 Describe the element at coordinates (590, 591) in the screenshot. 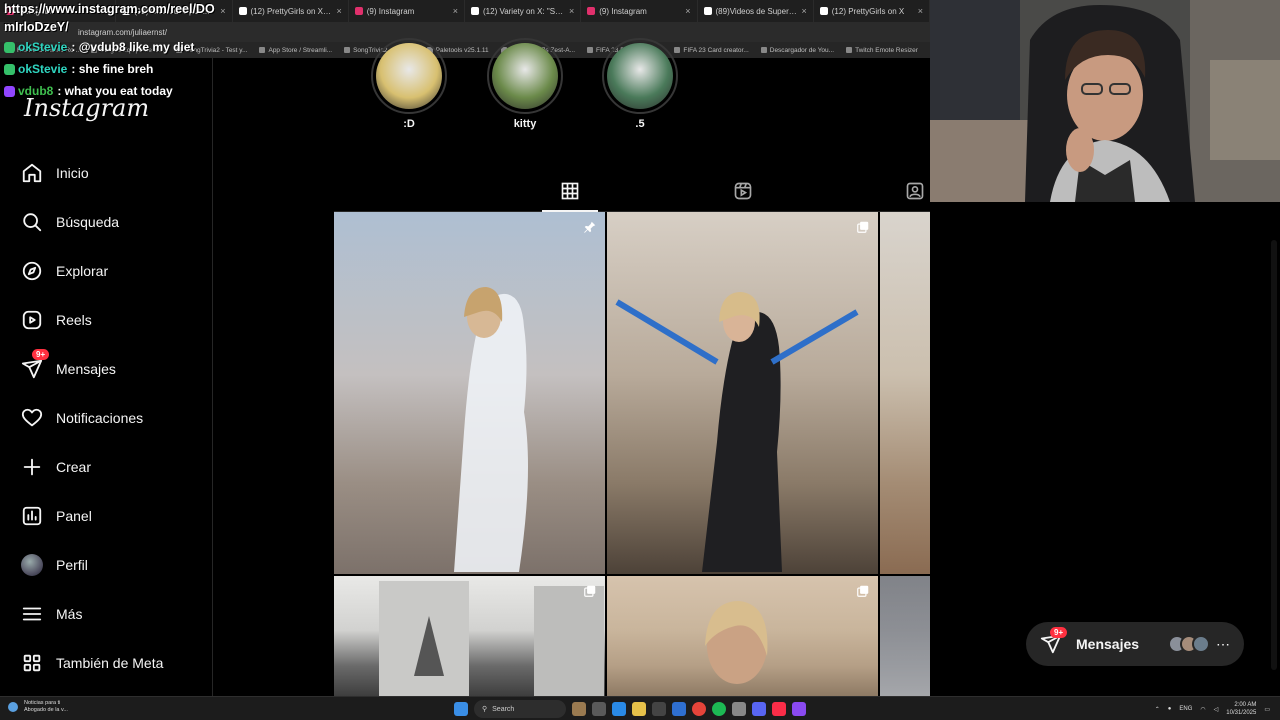

I see `carousel-icon` at that location.